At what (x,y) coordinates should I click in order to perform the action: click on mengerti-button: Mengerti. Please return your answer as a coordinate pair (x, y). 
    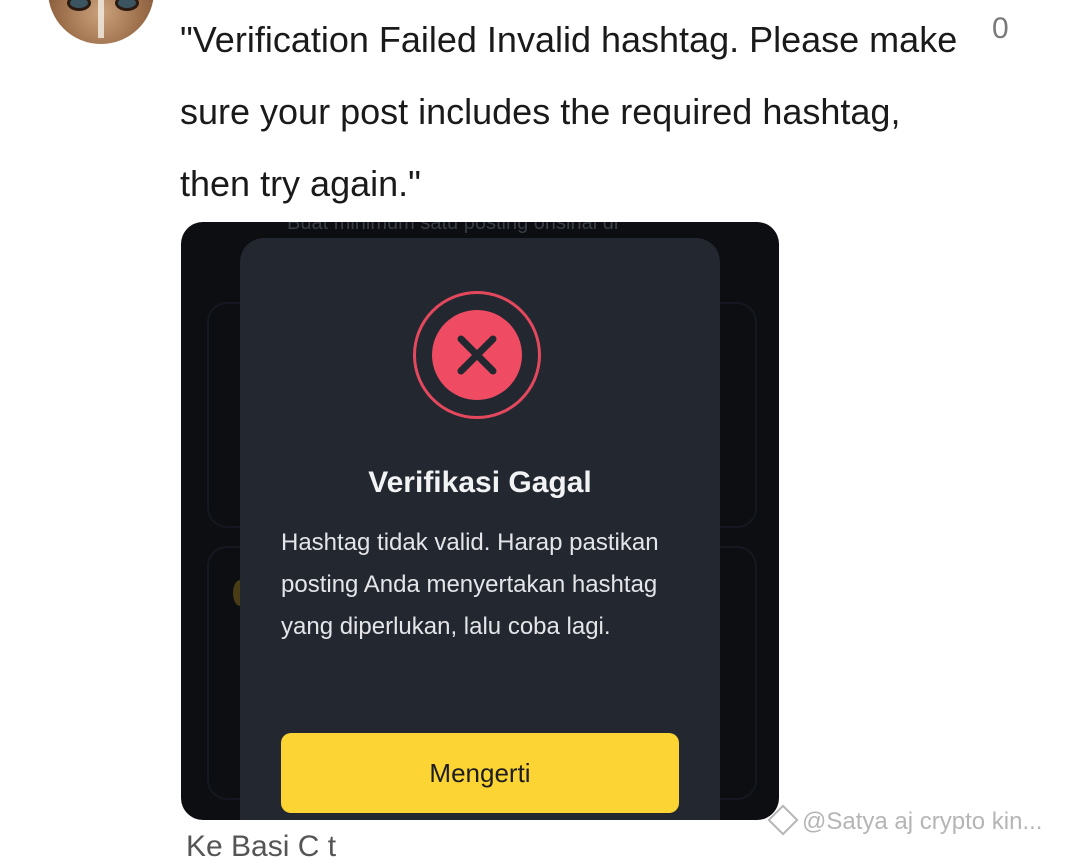
    Looking at the image, I should click on (480, 773).